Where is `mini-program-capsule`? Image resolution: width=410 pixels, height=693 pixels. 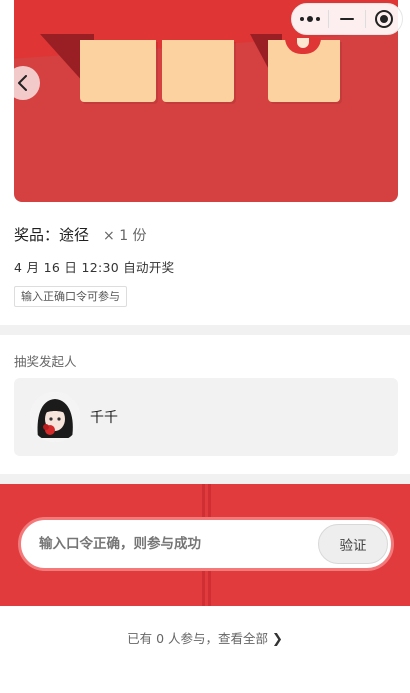
mini-program-capsule is located at coordinates (347, 19).